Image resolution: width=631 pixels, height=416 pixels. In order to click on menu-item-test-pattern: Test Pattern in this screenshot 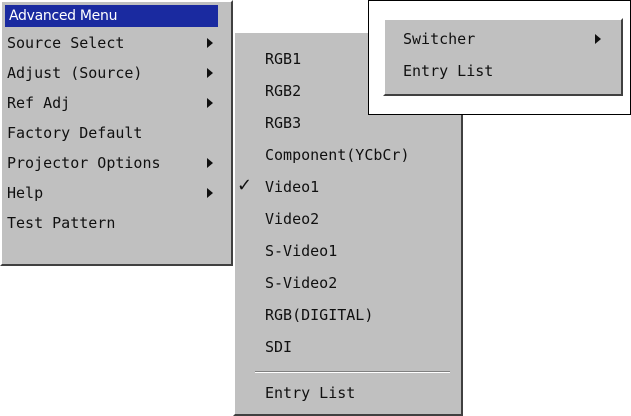, I will do `click(114, 223)`.